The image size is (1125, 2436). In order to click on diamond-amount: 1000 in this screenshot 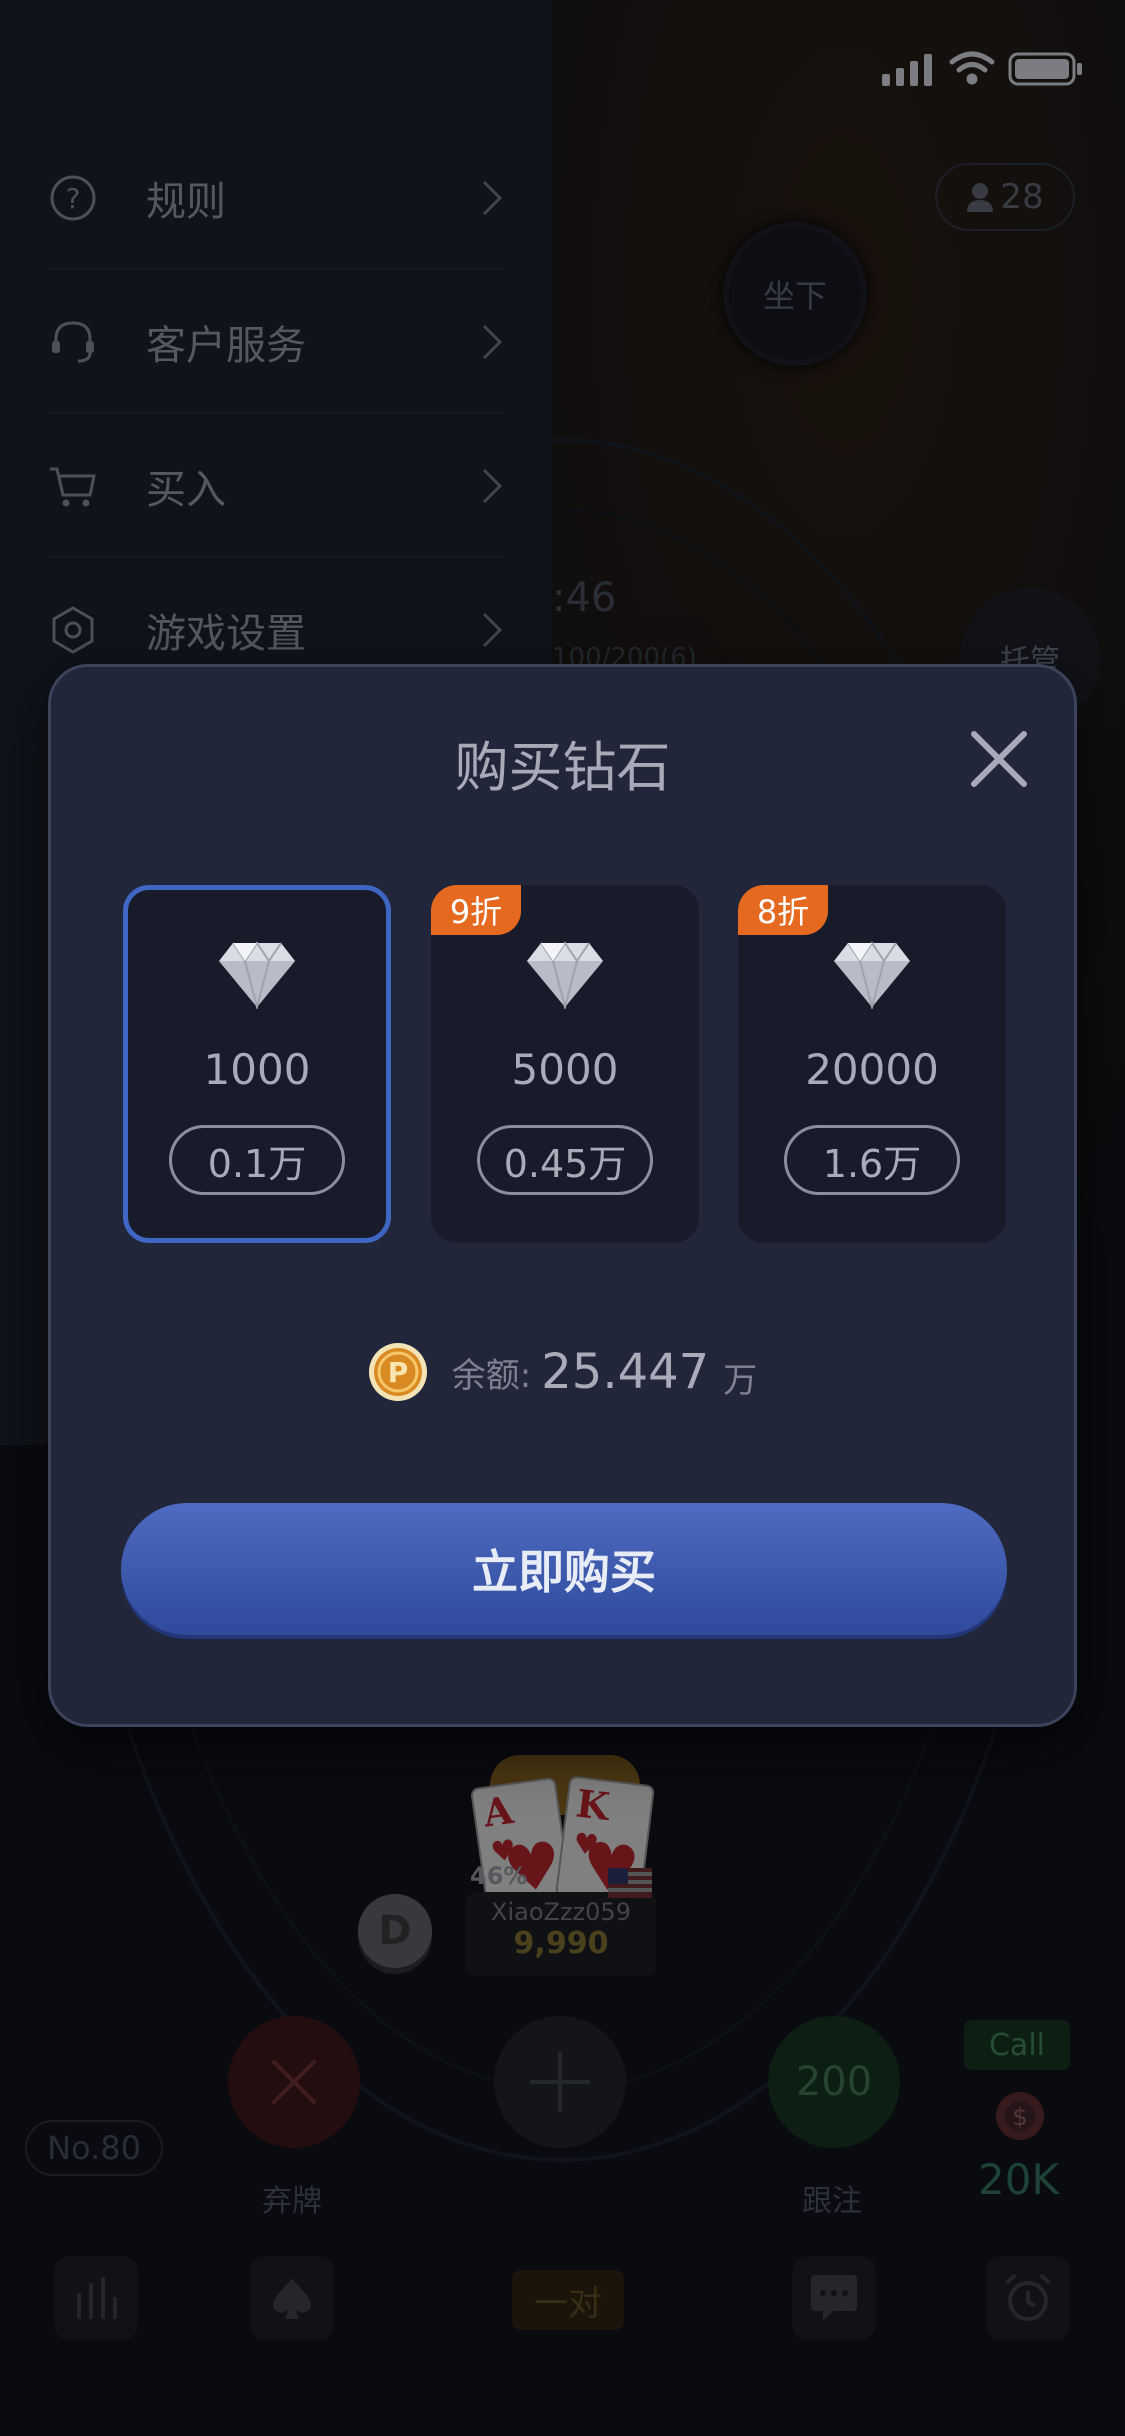, I will do `click(257, 1069)`.